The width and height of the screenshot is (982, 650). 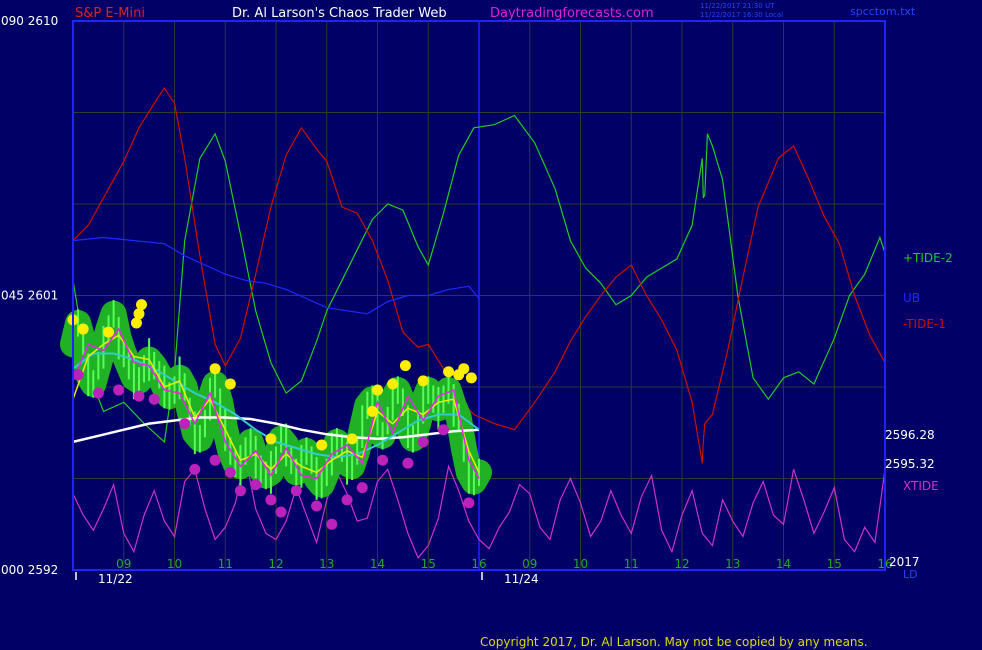 I want to click on value-label-upper: 2596.28, so click(x=910, y=435).